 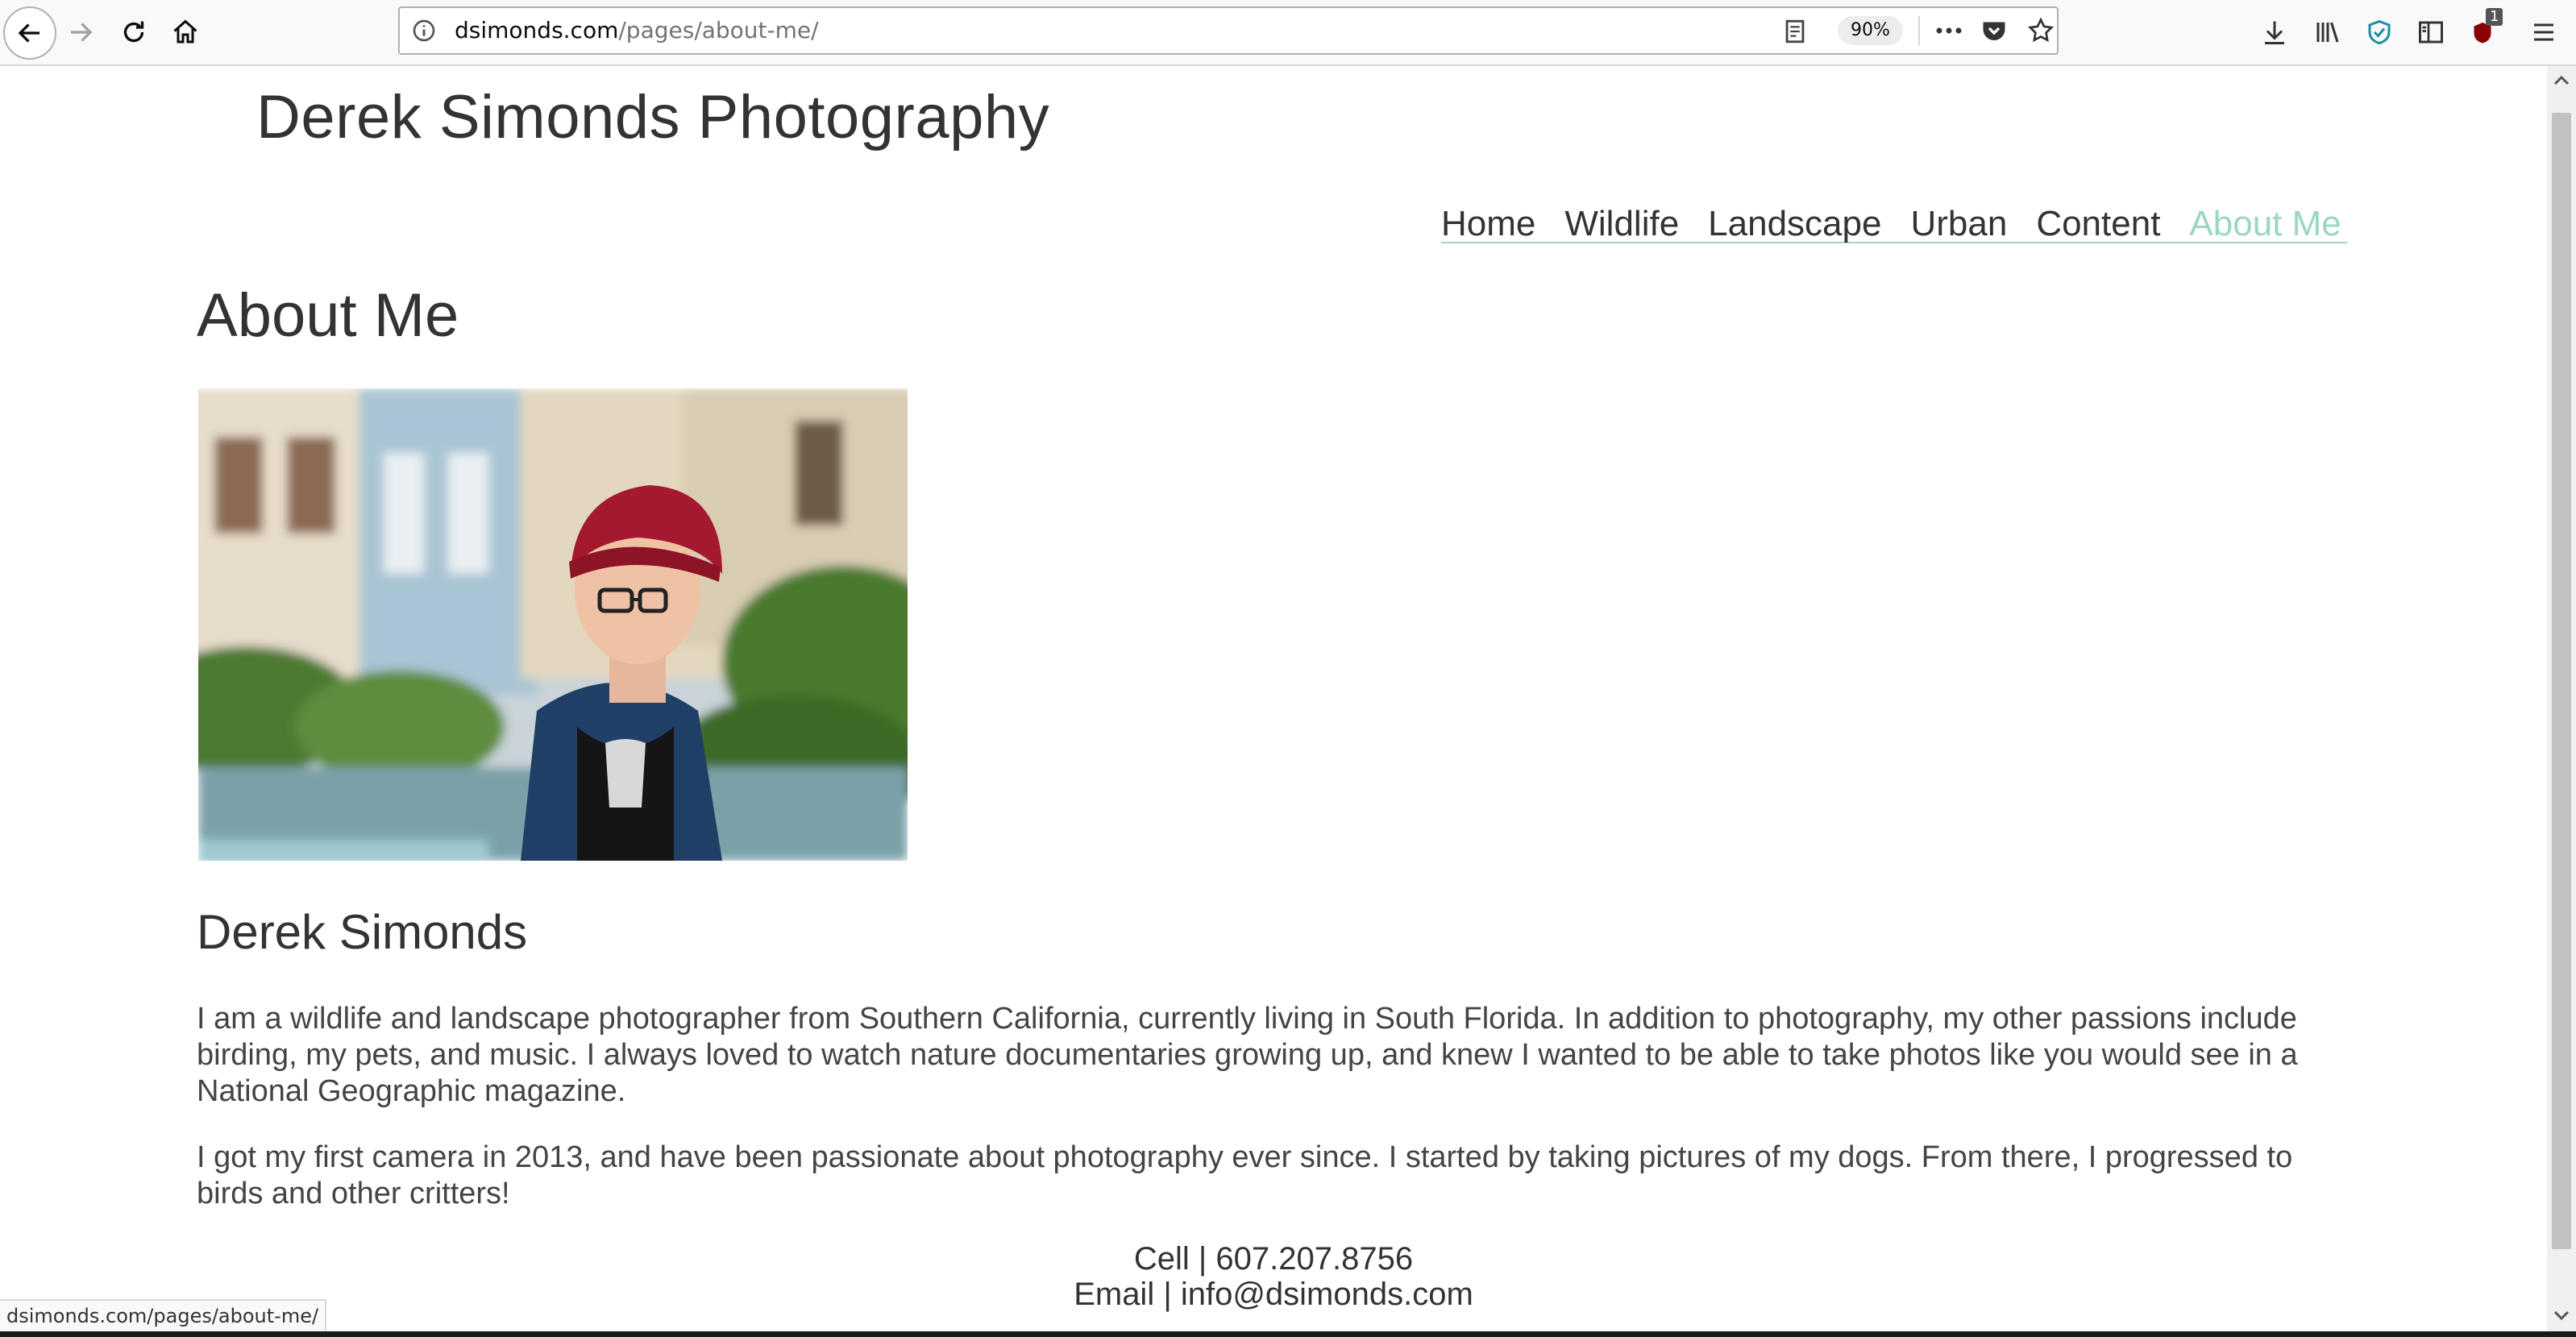 What do you see at coordinates (2561, 681) in the screenshot?
I see `scrollbar-thumb` at bounding box center [2561, 681].